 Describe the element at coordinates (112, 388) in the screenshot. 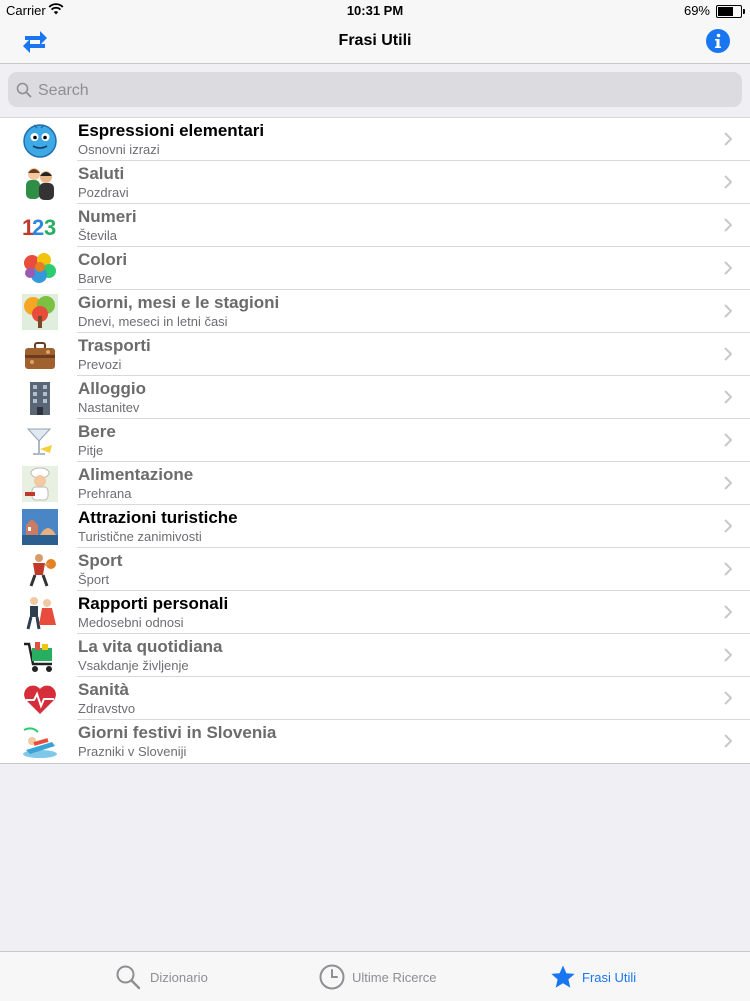

I see `category-title: Alloggio` at that location.